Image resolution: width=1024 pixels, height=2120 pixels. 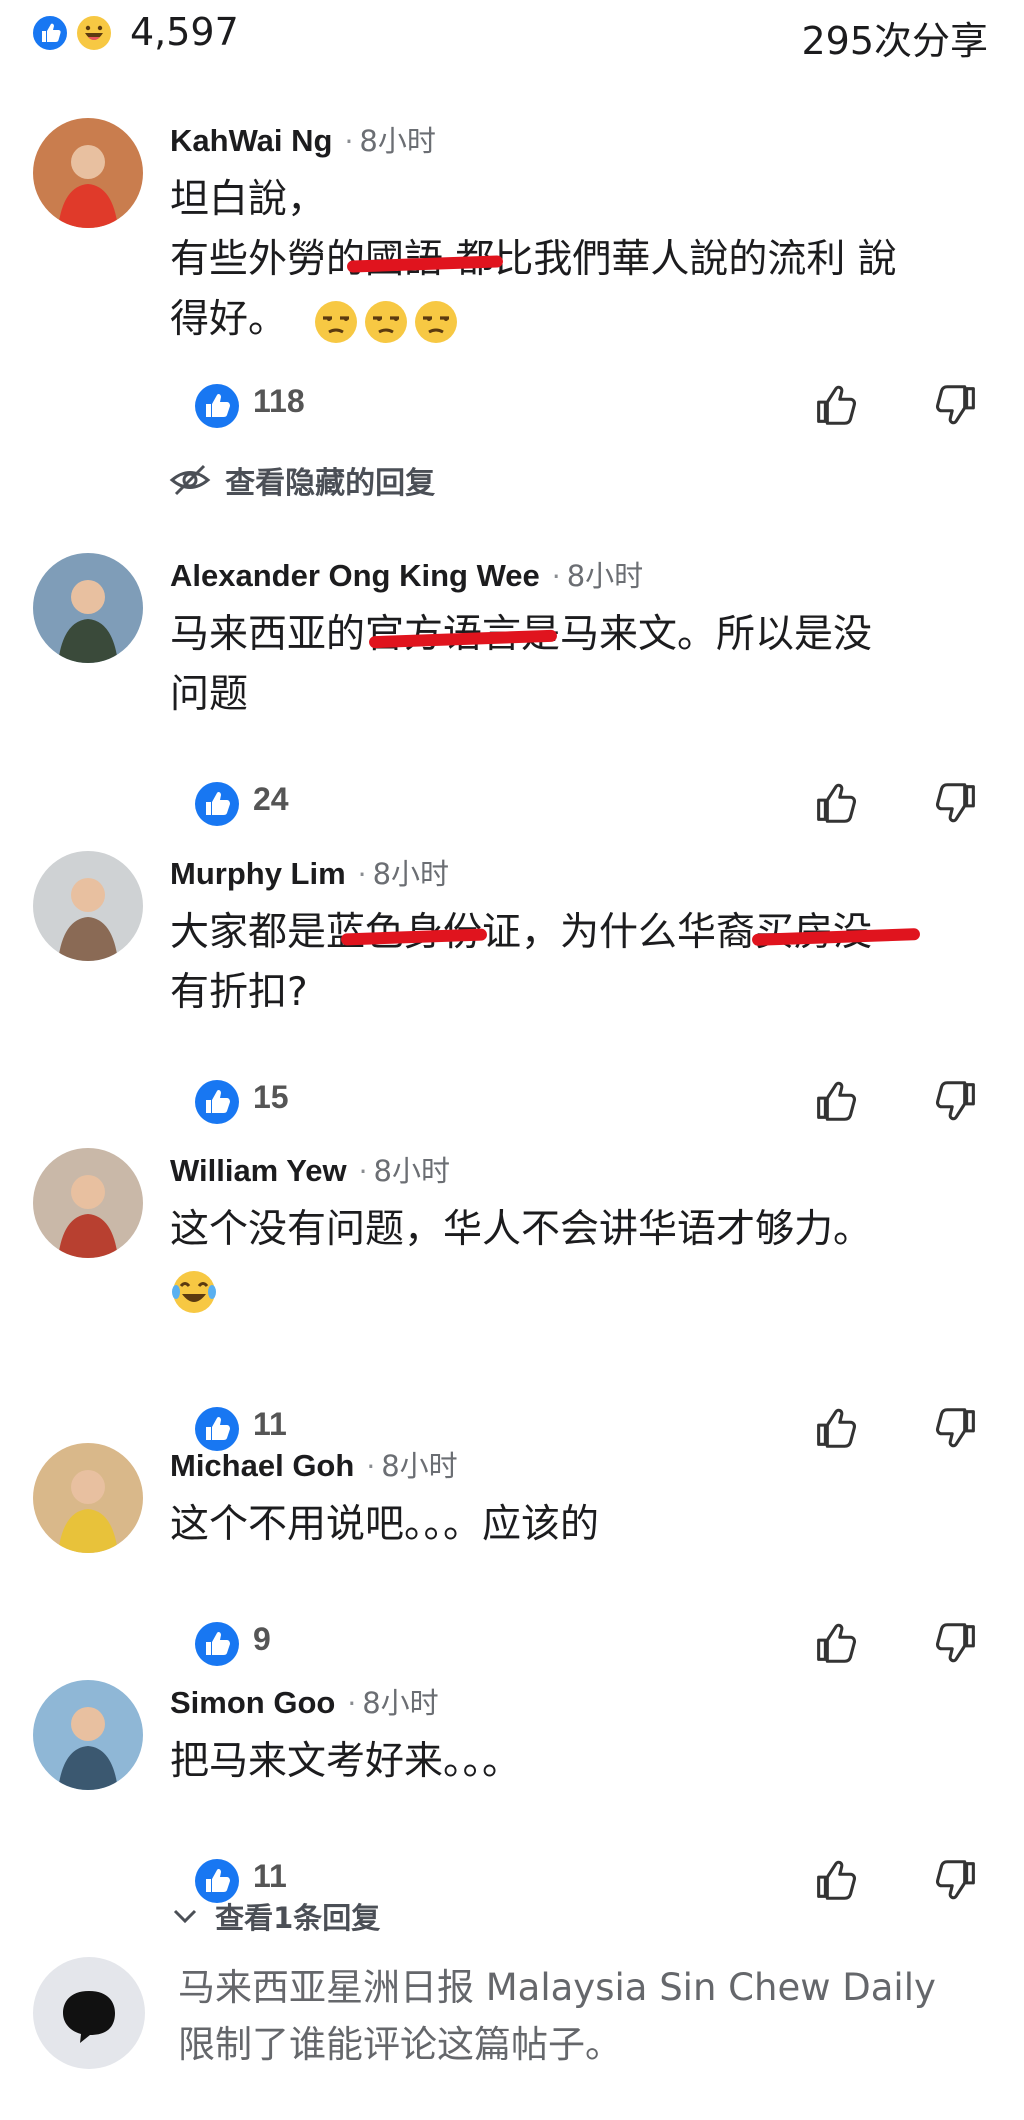 What do you see at coordinates (89, 2017) in the screenshot?
I see `chat-bubble-icon` at bounding box center [89, 2017].